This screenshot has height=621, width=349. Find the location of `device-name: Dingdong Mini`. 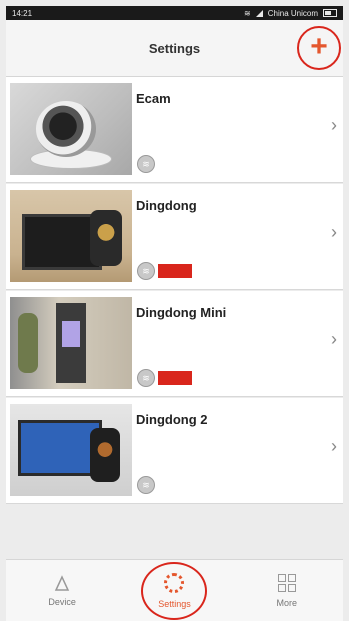

device-name: Dingdong Mini is located at coordinates (181, 312).